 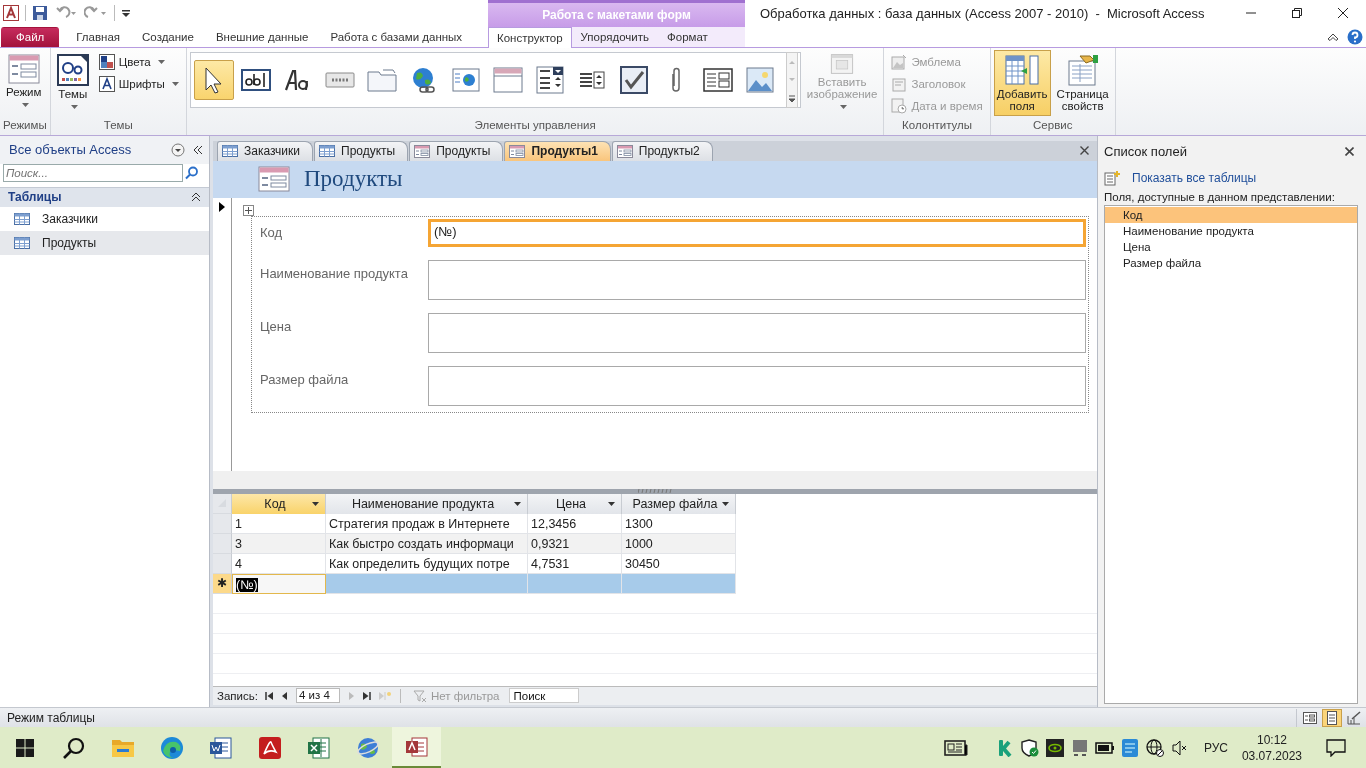 What do you see at coordinates (614, 36) in the screenshot?
I see `ribbon-tab: Упорядочить` at bounding box center [614, 36].